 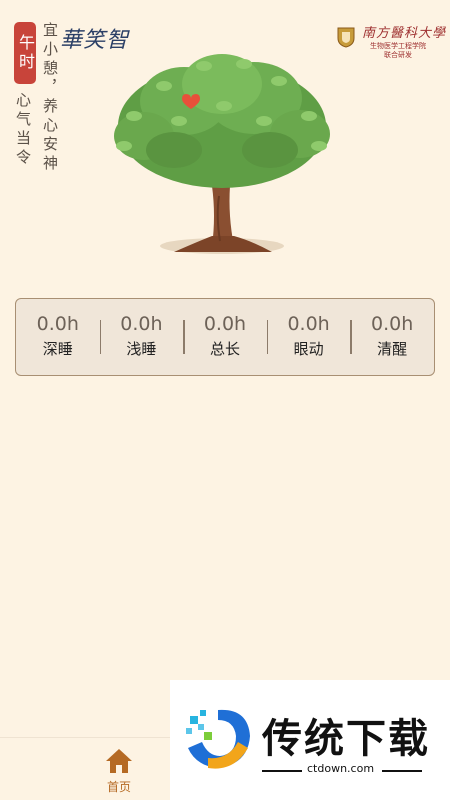 I want to click on university-emblem-icon, so click(x=346, y=37).